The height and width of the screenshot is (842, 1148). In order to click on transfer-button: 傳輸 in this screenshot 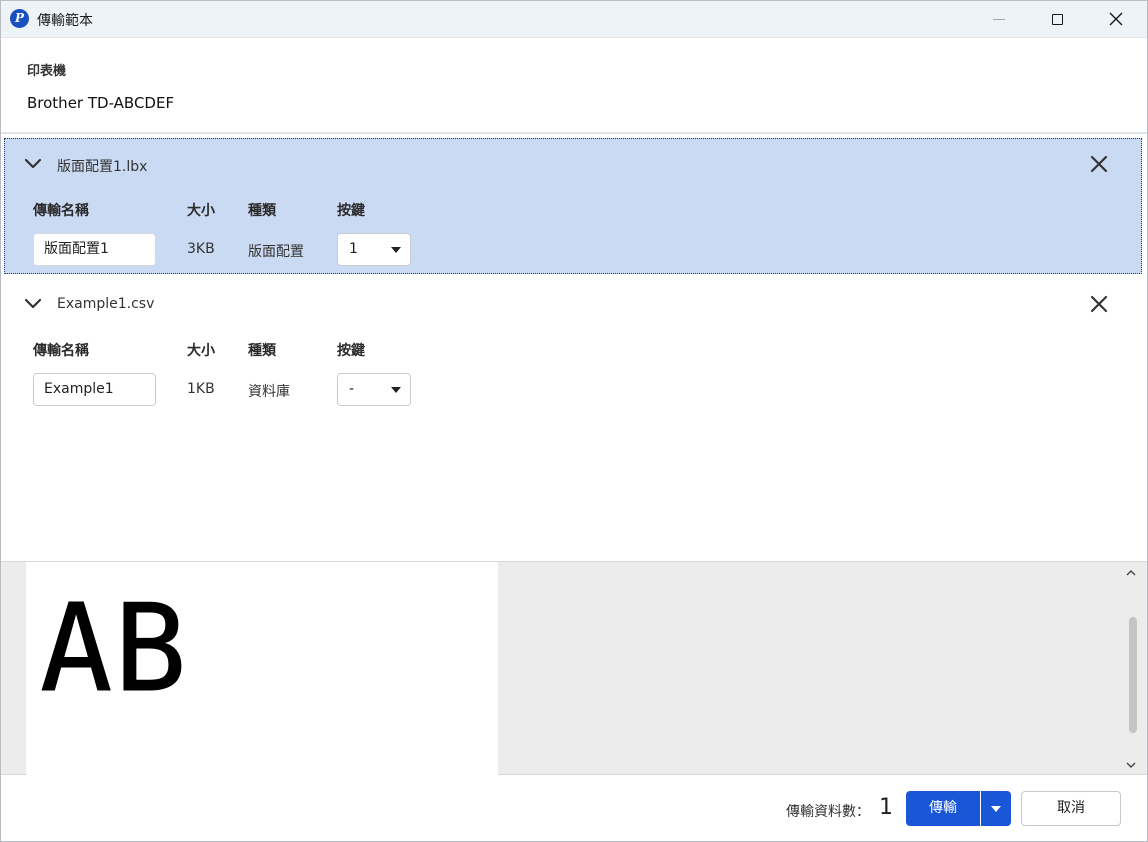, I will do `click(943, 808)`.